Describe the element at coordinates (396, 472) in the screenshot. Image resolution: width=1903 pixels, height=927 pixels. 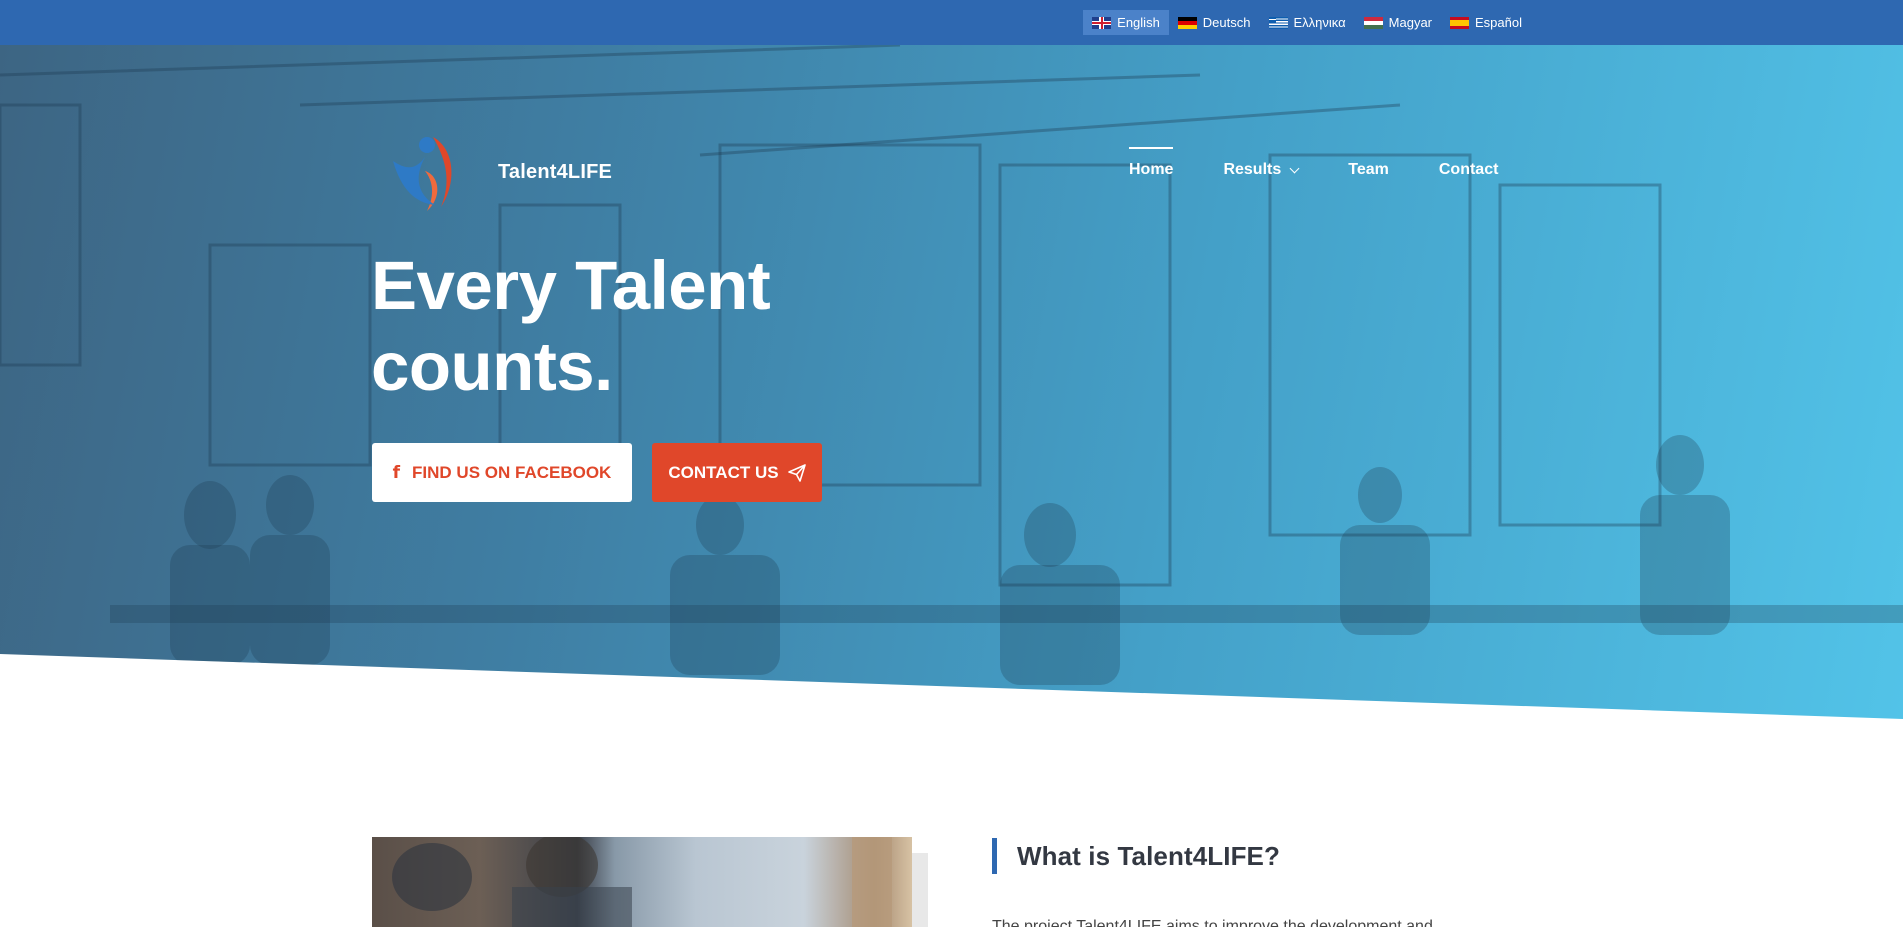
I see `facebook-icon: f` at that location.